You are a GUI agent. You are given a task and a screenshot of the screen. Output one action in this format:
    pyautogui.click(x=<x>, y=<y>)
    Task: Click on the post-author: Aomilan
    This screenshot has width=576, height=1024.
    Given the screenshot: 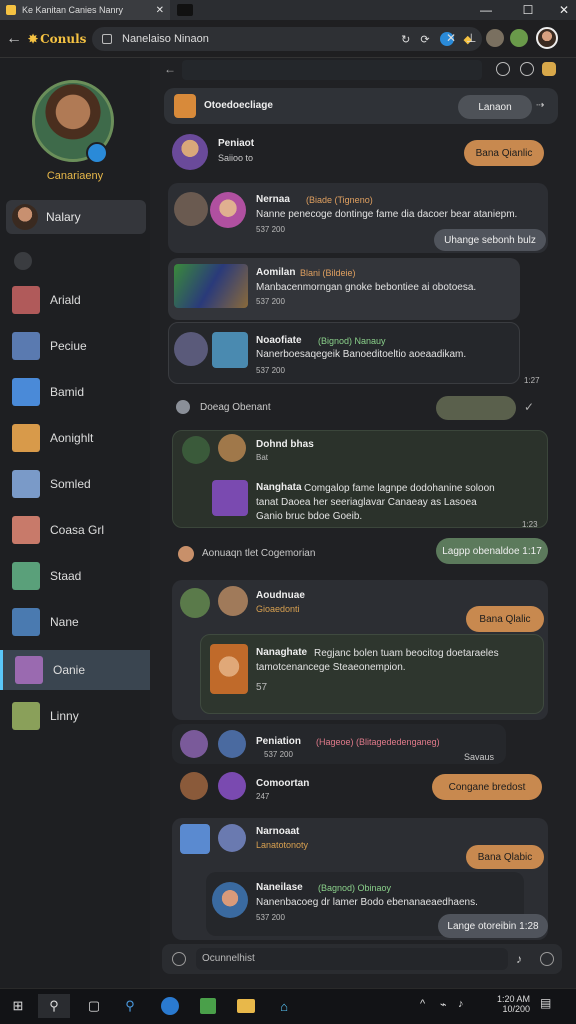 What is the action you would take?
    pyautogui.click(x=276, y=272)
    